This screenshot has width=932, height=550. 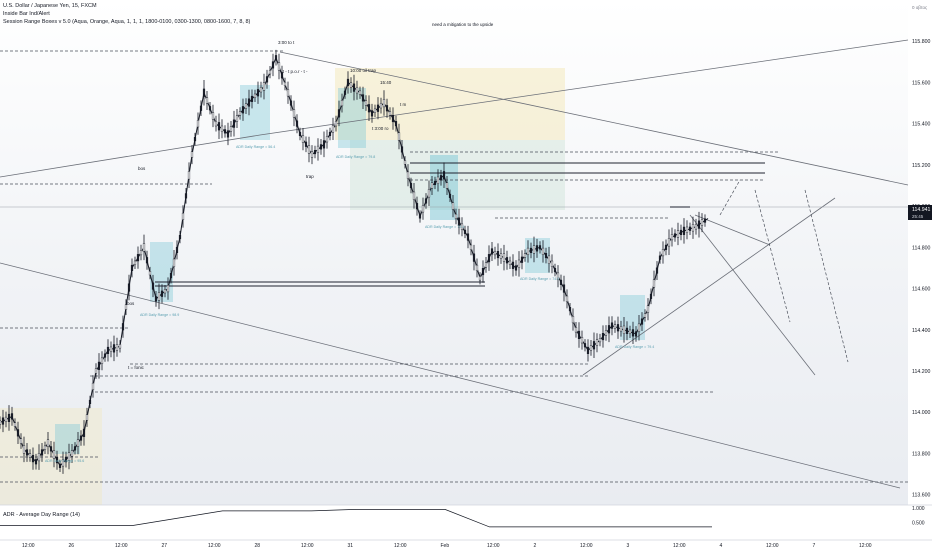 What do you see at coordinates (921, 125) in the screenshot?
I see `price-tick-label: 115.400` at bounding box center [921, 125].